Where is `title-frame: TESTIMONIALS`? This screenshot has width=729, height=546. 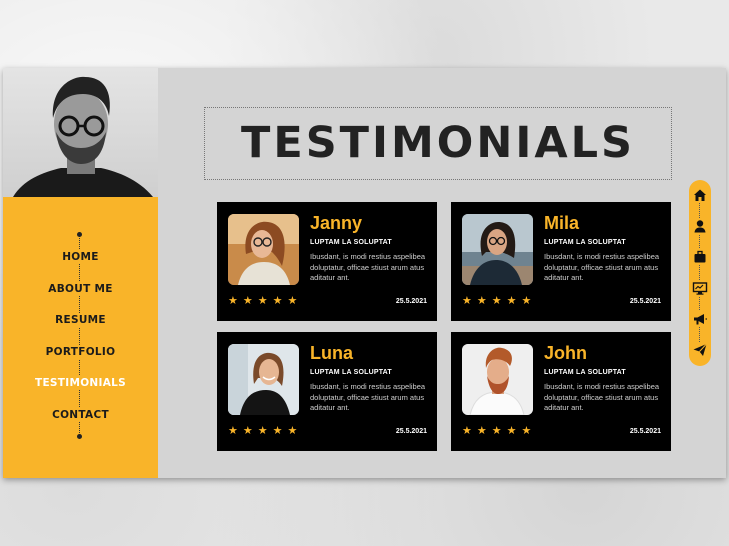
title-frame: TESTIMONIALS is located at coordinates (438, 143).